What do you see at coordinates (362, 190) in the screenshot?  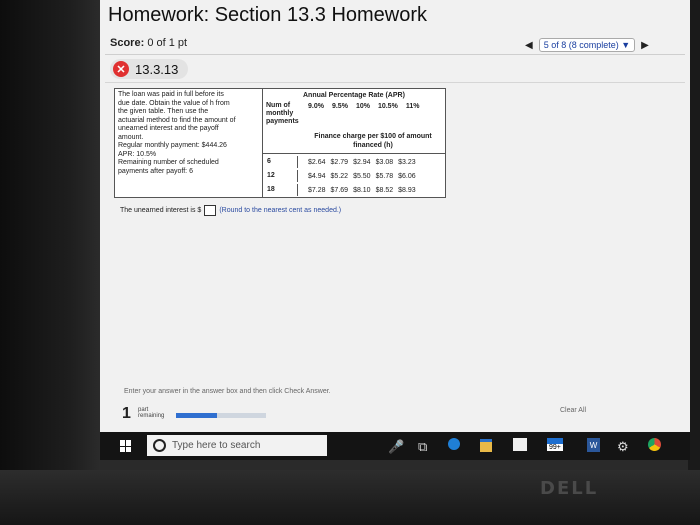 I see `table-cell: $8.10` at bounding box center [362, 190].